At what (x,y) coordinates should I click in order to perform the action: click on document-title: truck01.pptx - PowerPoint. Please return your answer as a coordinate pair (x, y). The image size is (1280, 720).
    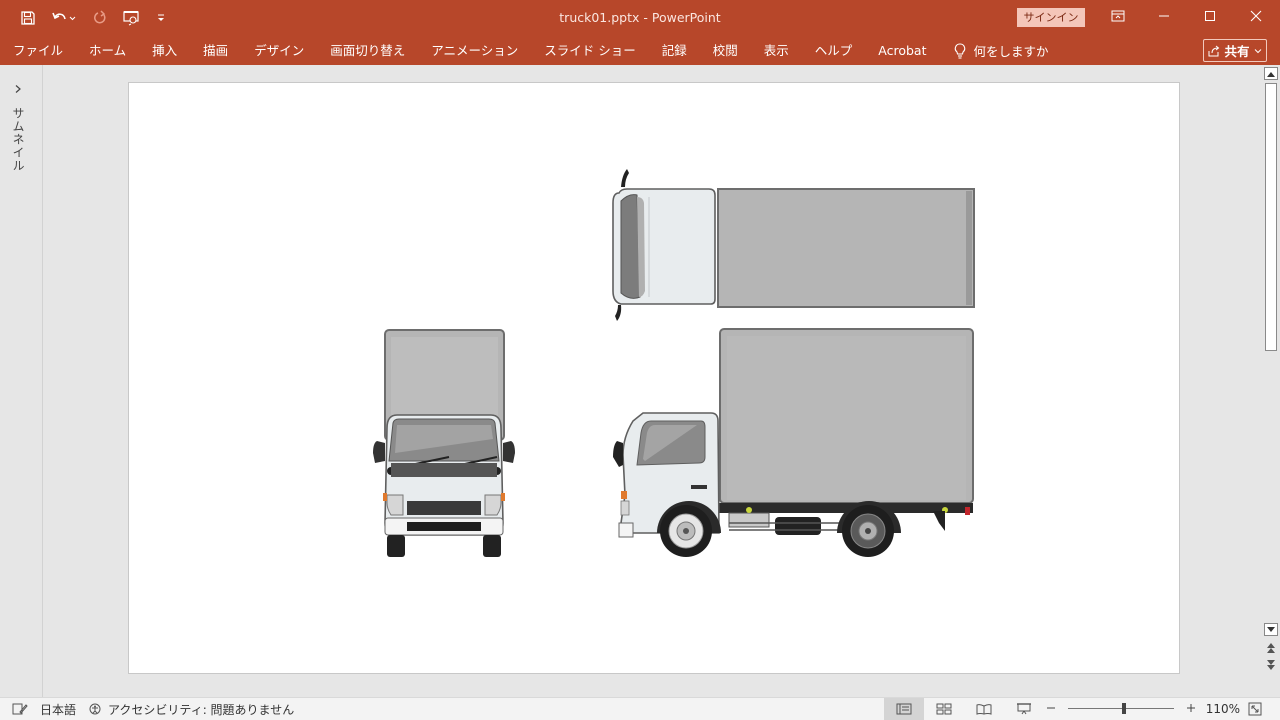
    Looking at the image, I should click on (640, 17).